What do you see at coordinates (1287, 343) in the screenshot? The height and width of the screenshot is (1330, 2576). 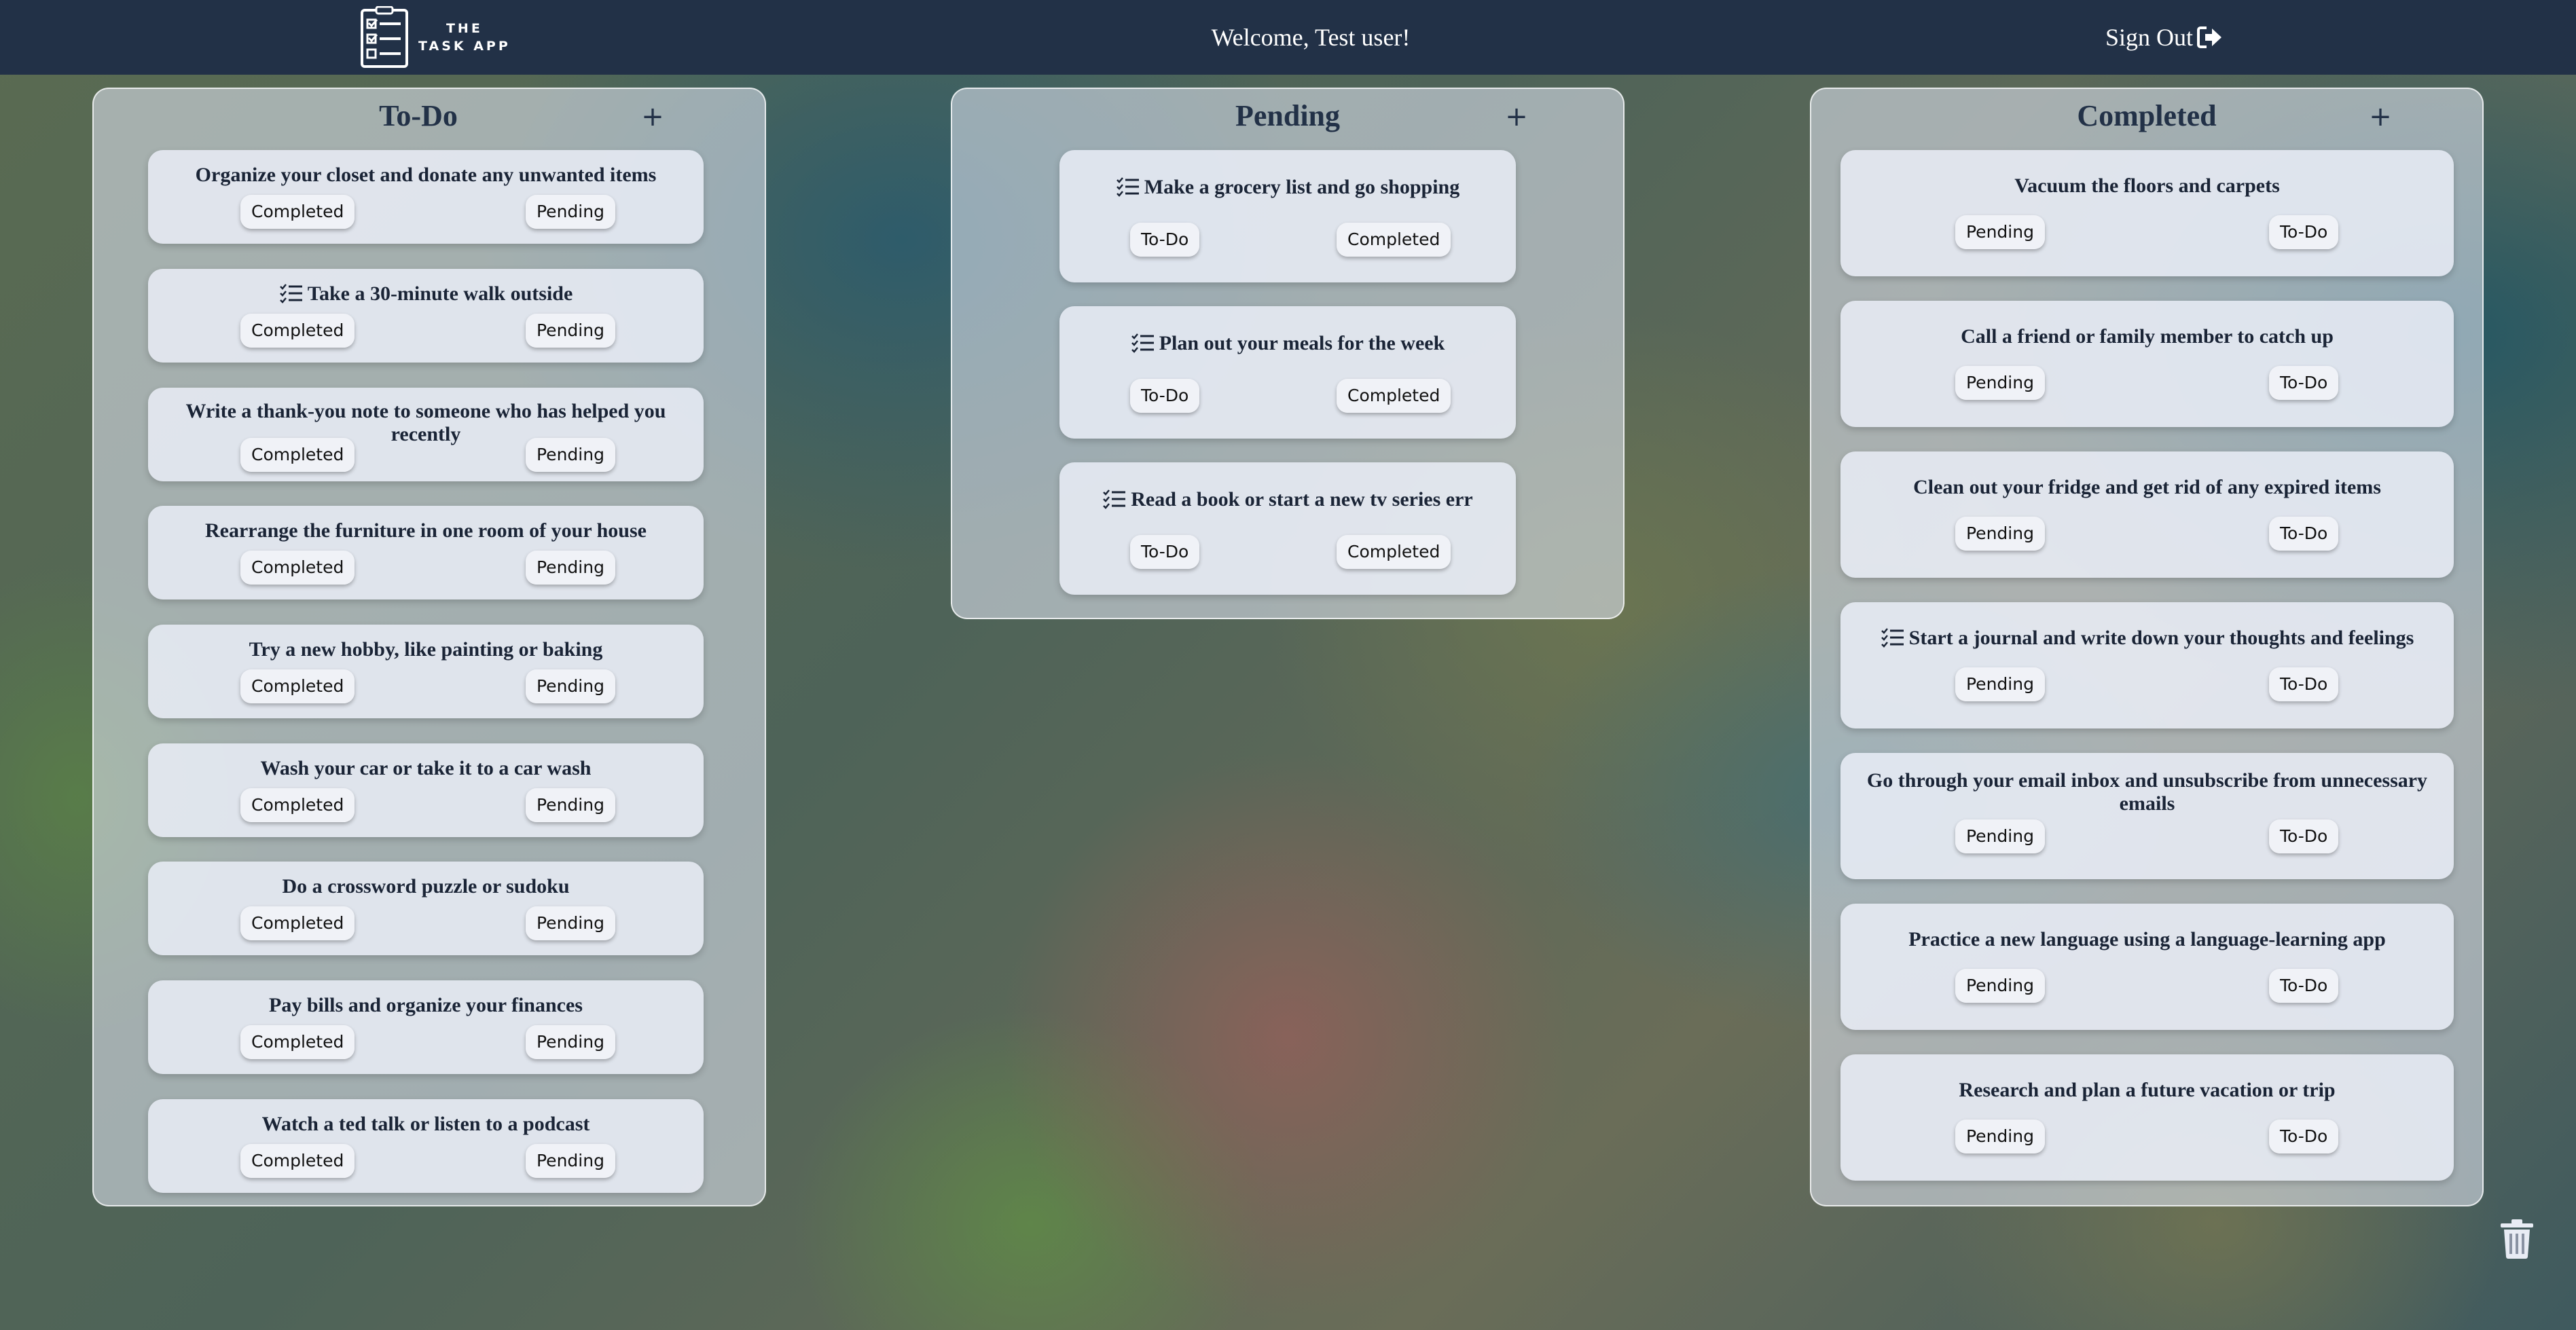 I see `task-title: Plan out your meals for the week` at bounding box center [1287, 343].